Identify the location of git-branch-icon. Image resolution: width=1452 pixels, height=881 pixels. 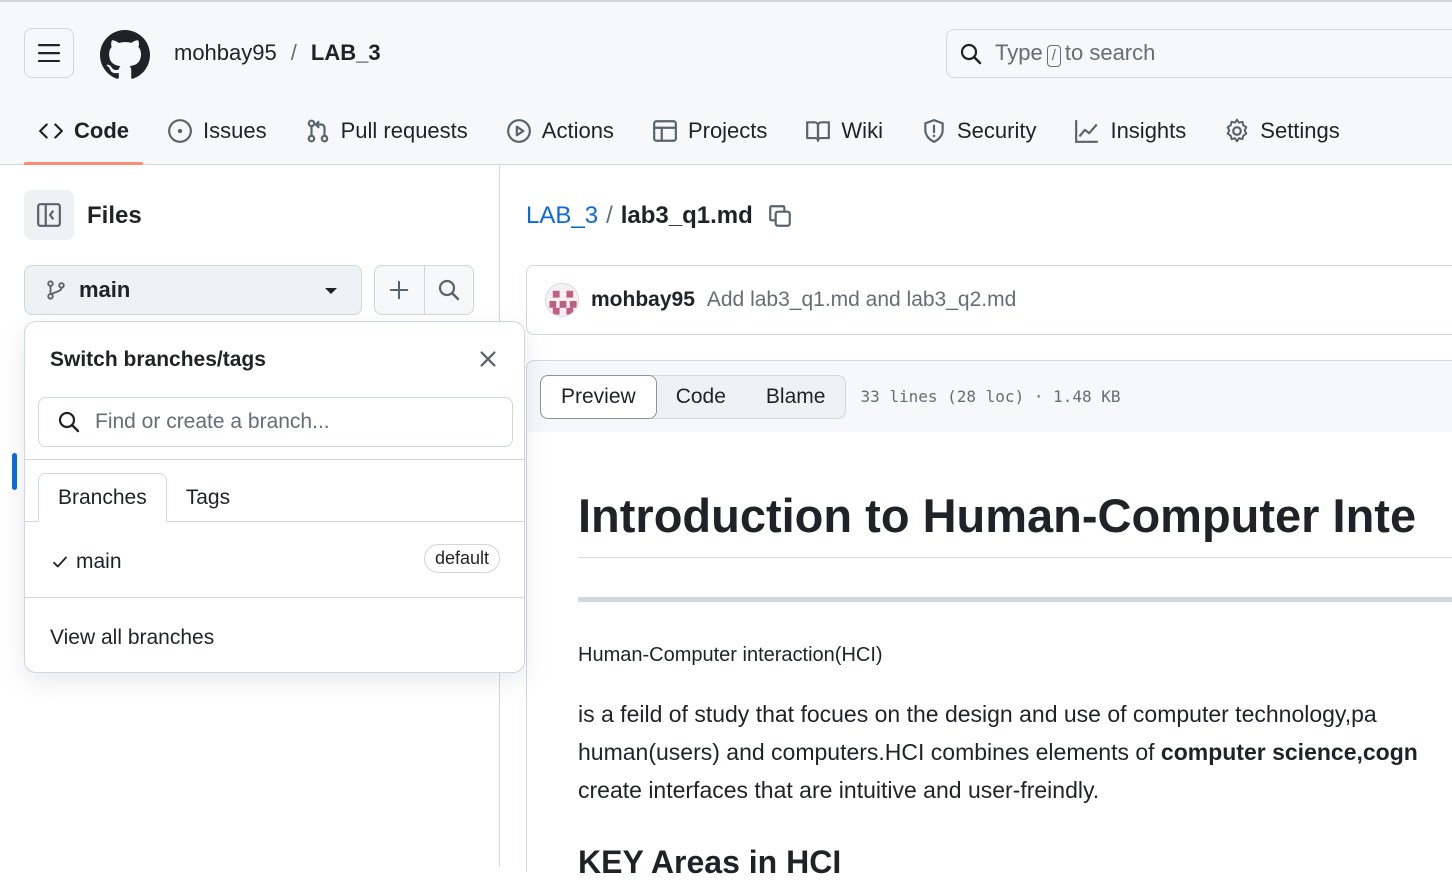
(56, 290).